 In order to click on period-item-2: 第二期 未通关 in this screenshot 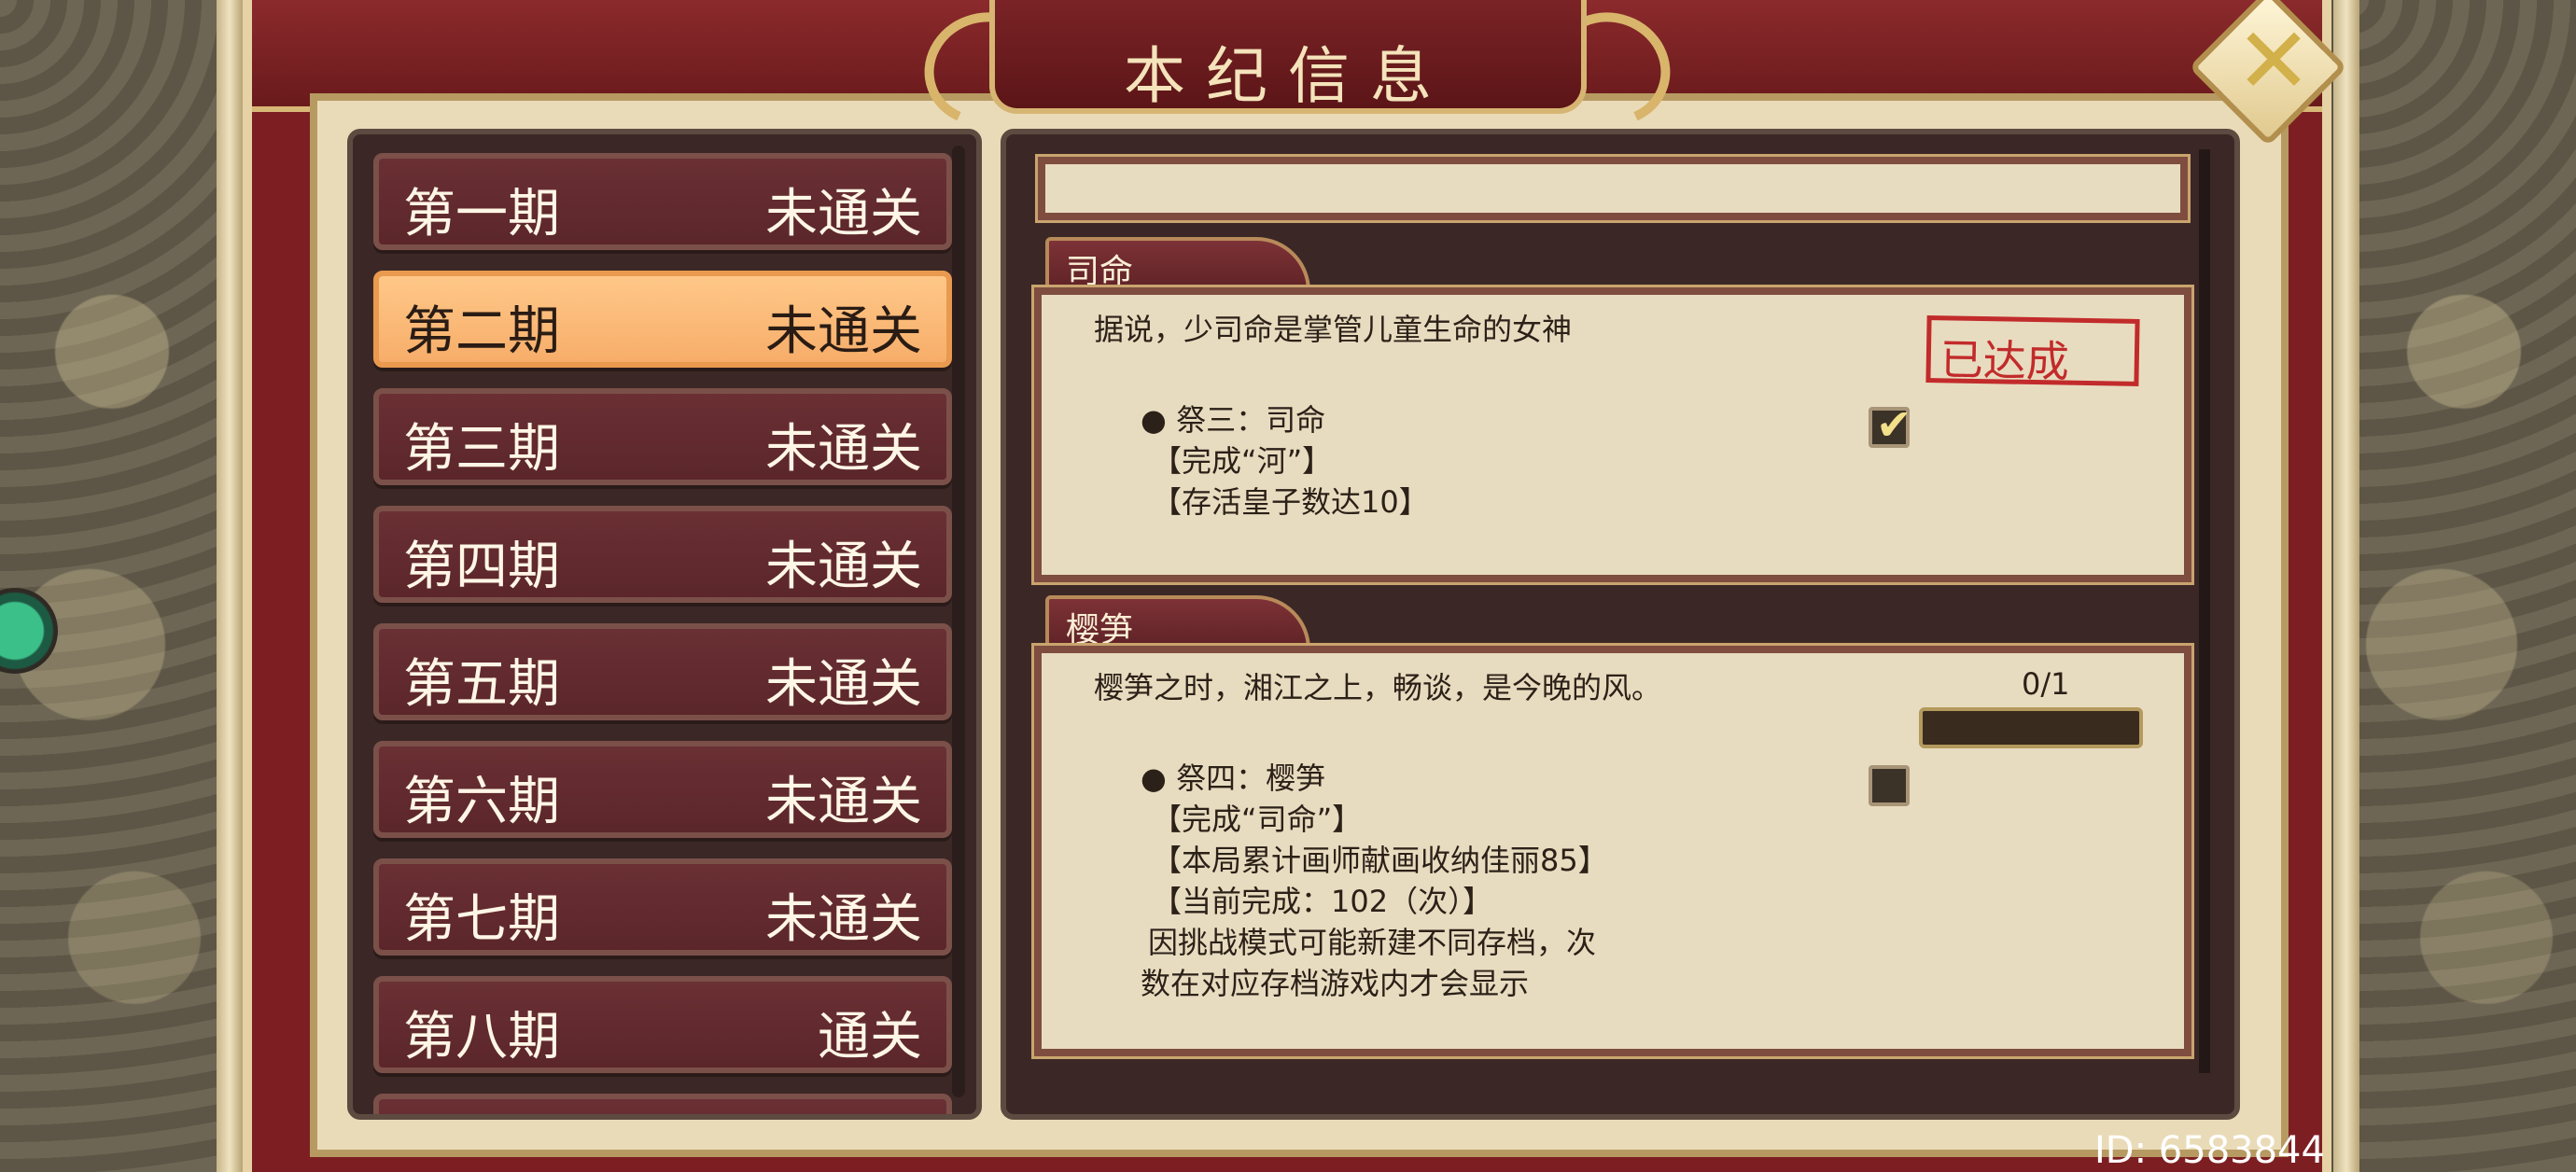, I will do `click(662, 319)`.